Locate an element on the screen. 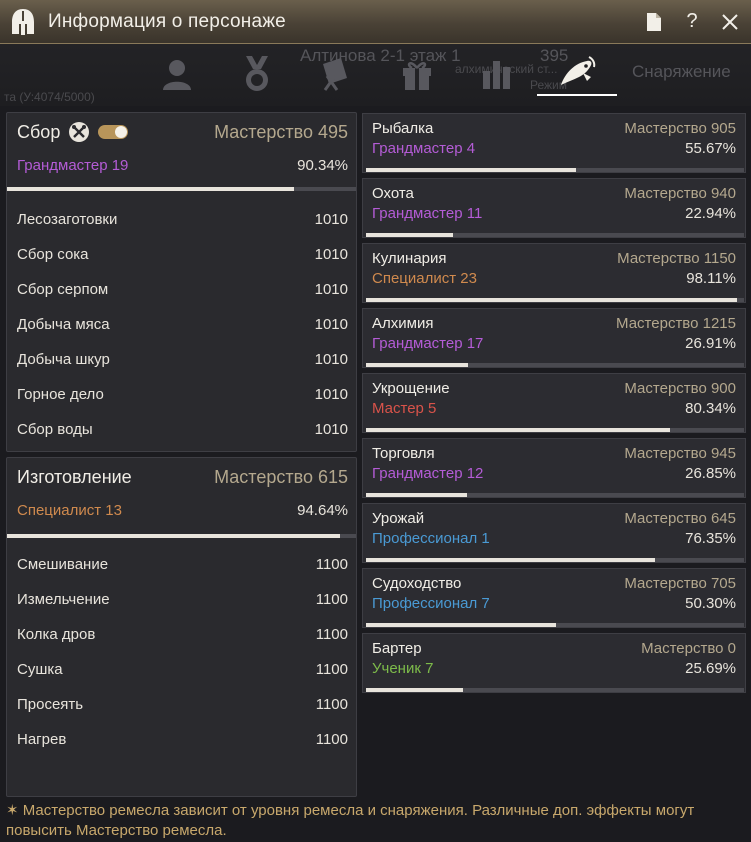 This screenshot has height=842, width=751. skill-card: Рыбалка Мастерство 905 Грандмастер 4 55.67% is located at coordinates (554, 143).